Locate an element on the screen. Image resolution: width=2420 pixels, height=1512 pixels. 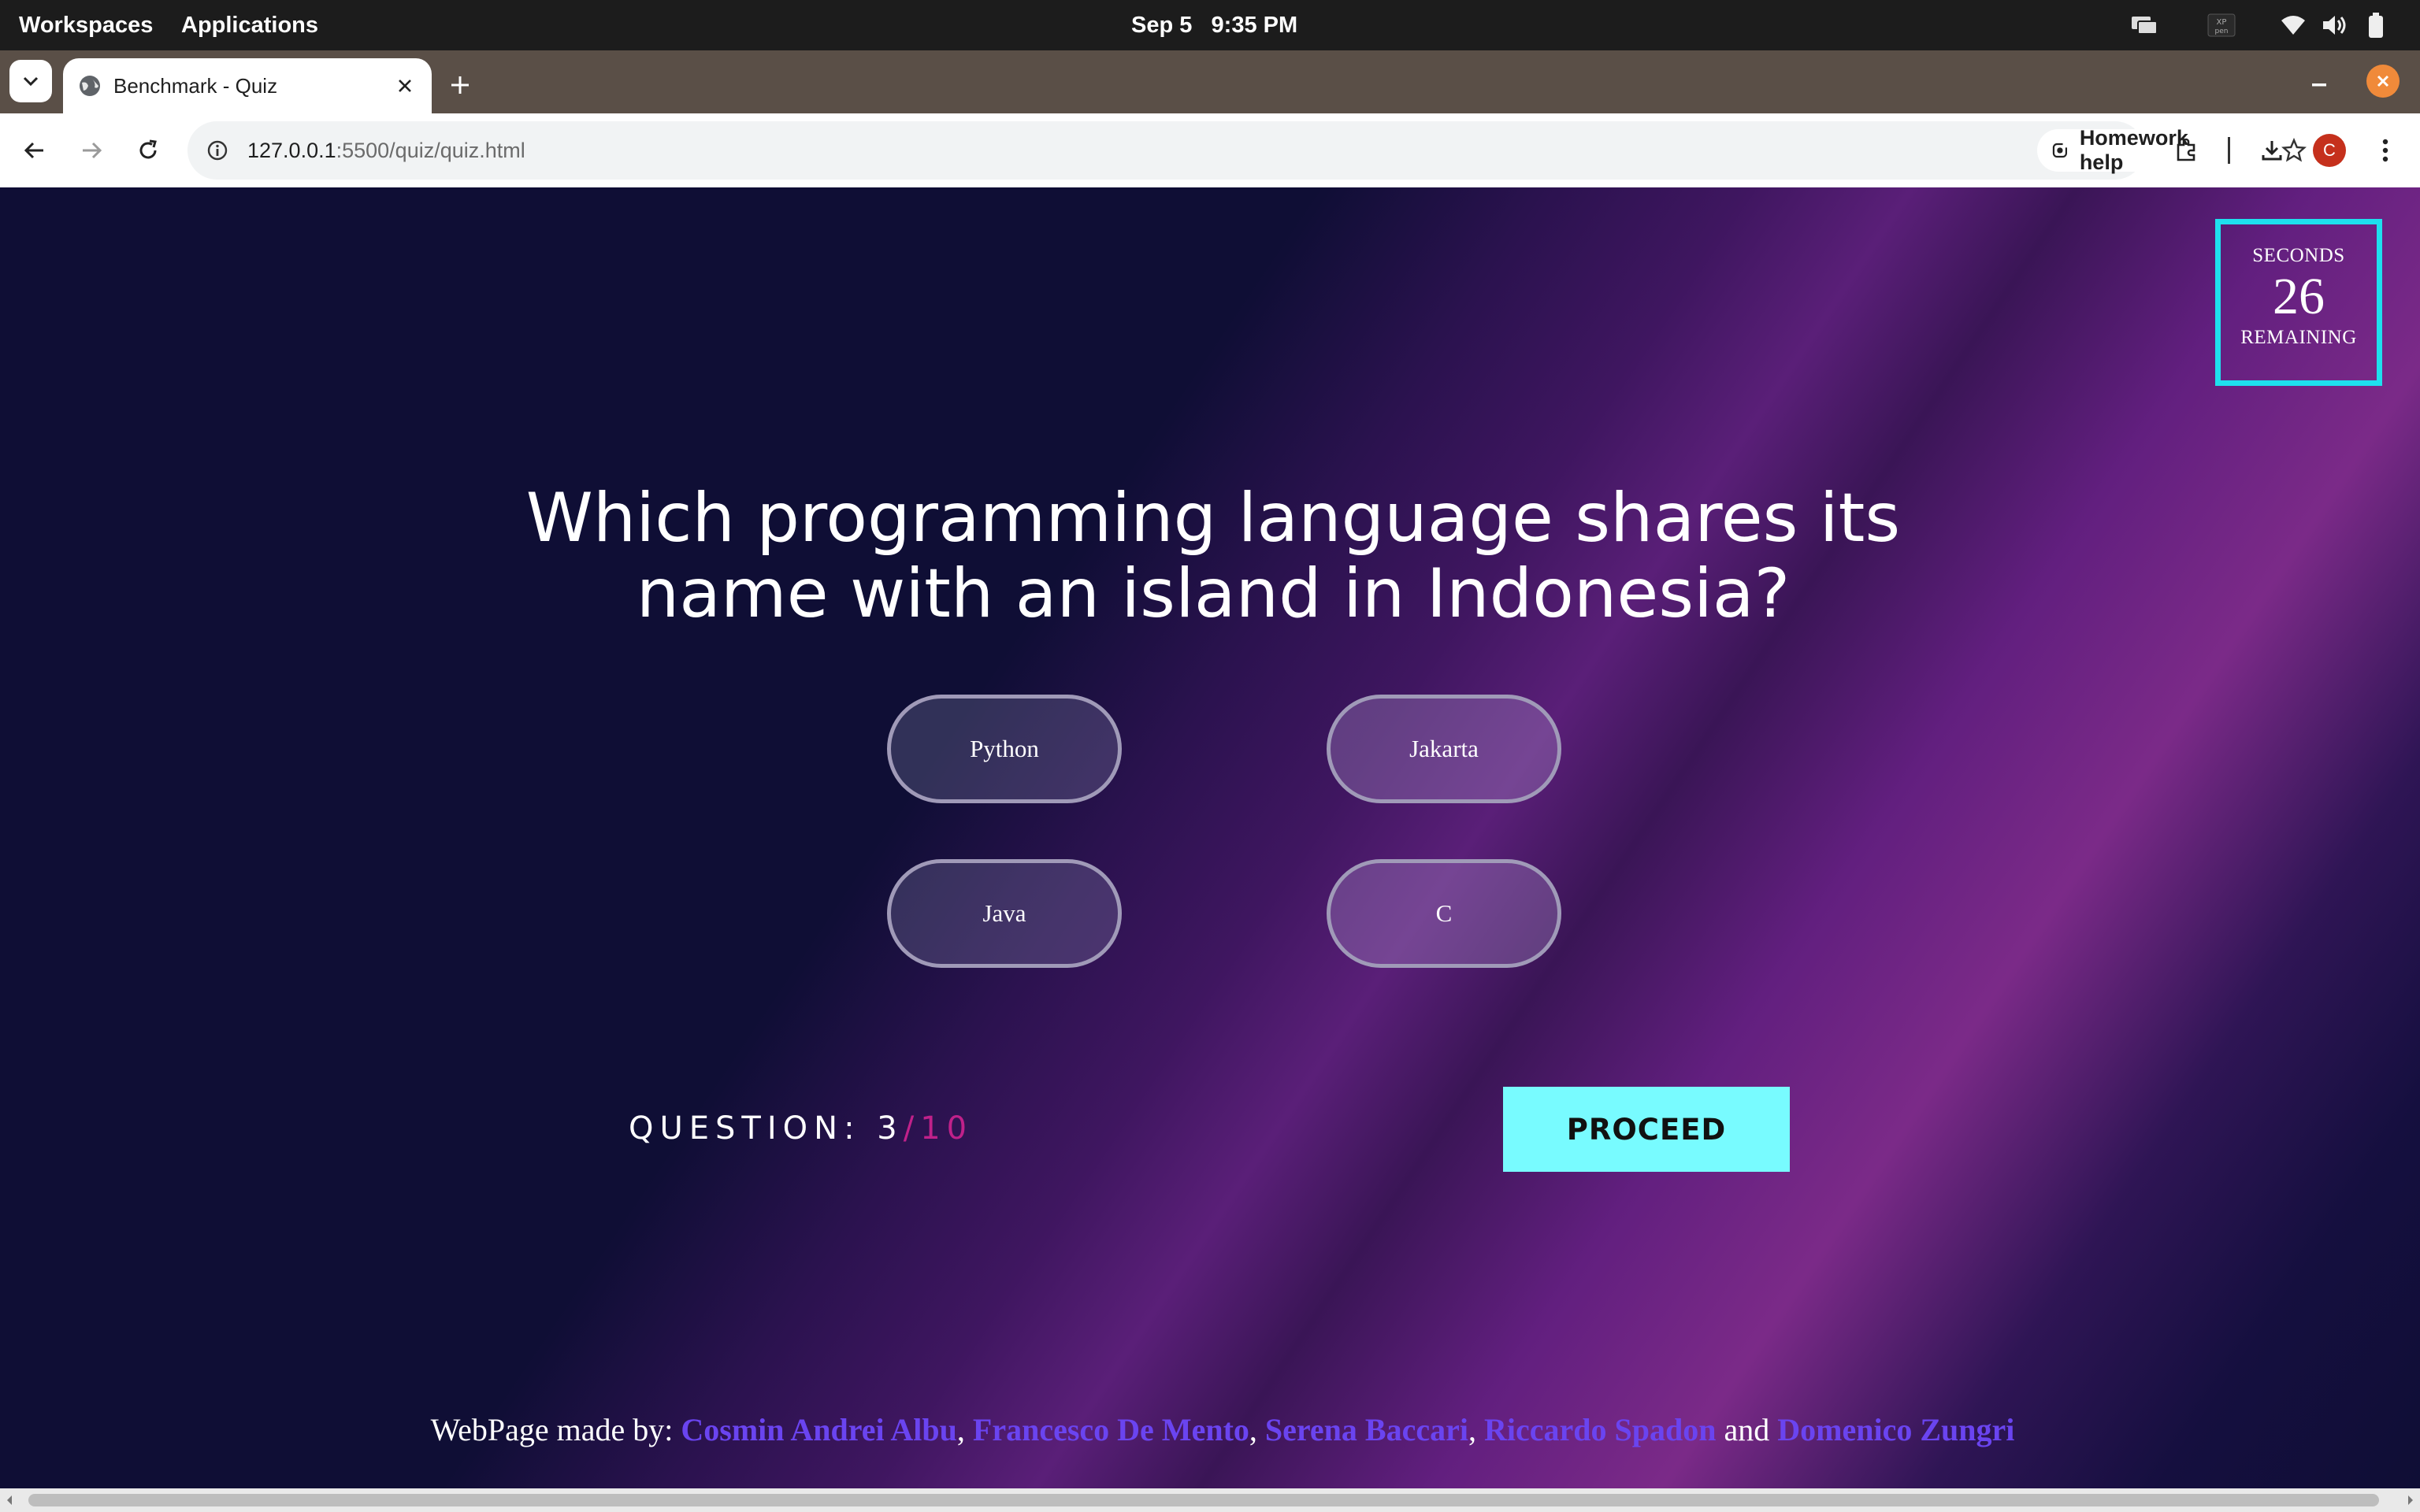
url-text: 127.0.0.1:5500/quiz/quiz.html is located at coordinates (386, 150).